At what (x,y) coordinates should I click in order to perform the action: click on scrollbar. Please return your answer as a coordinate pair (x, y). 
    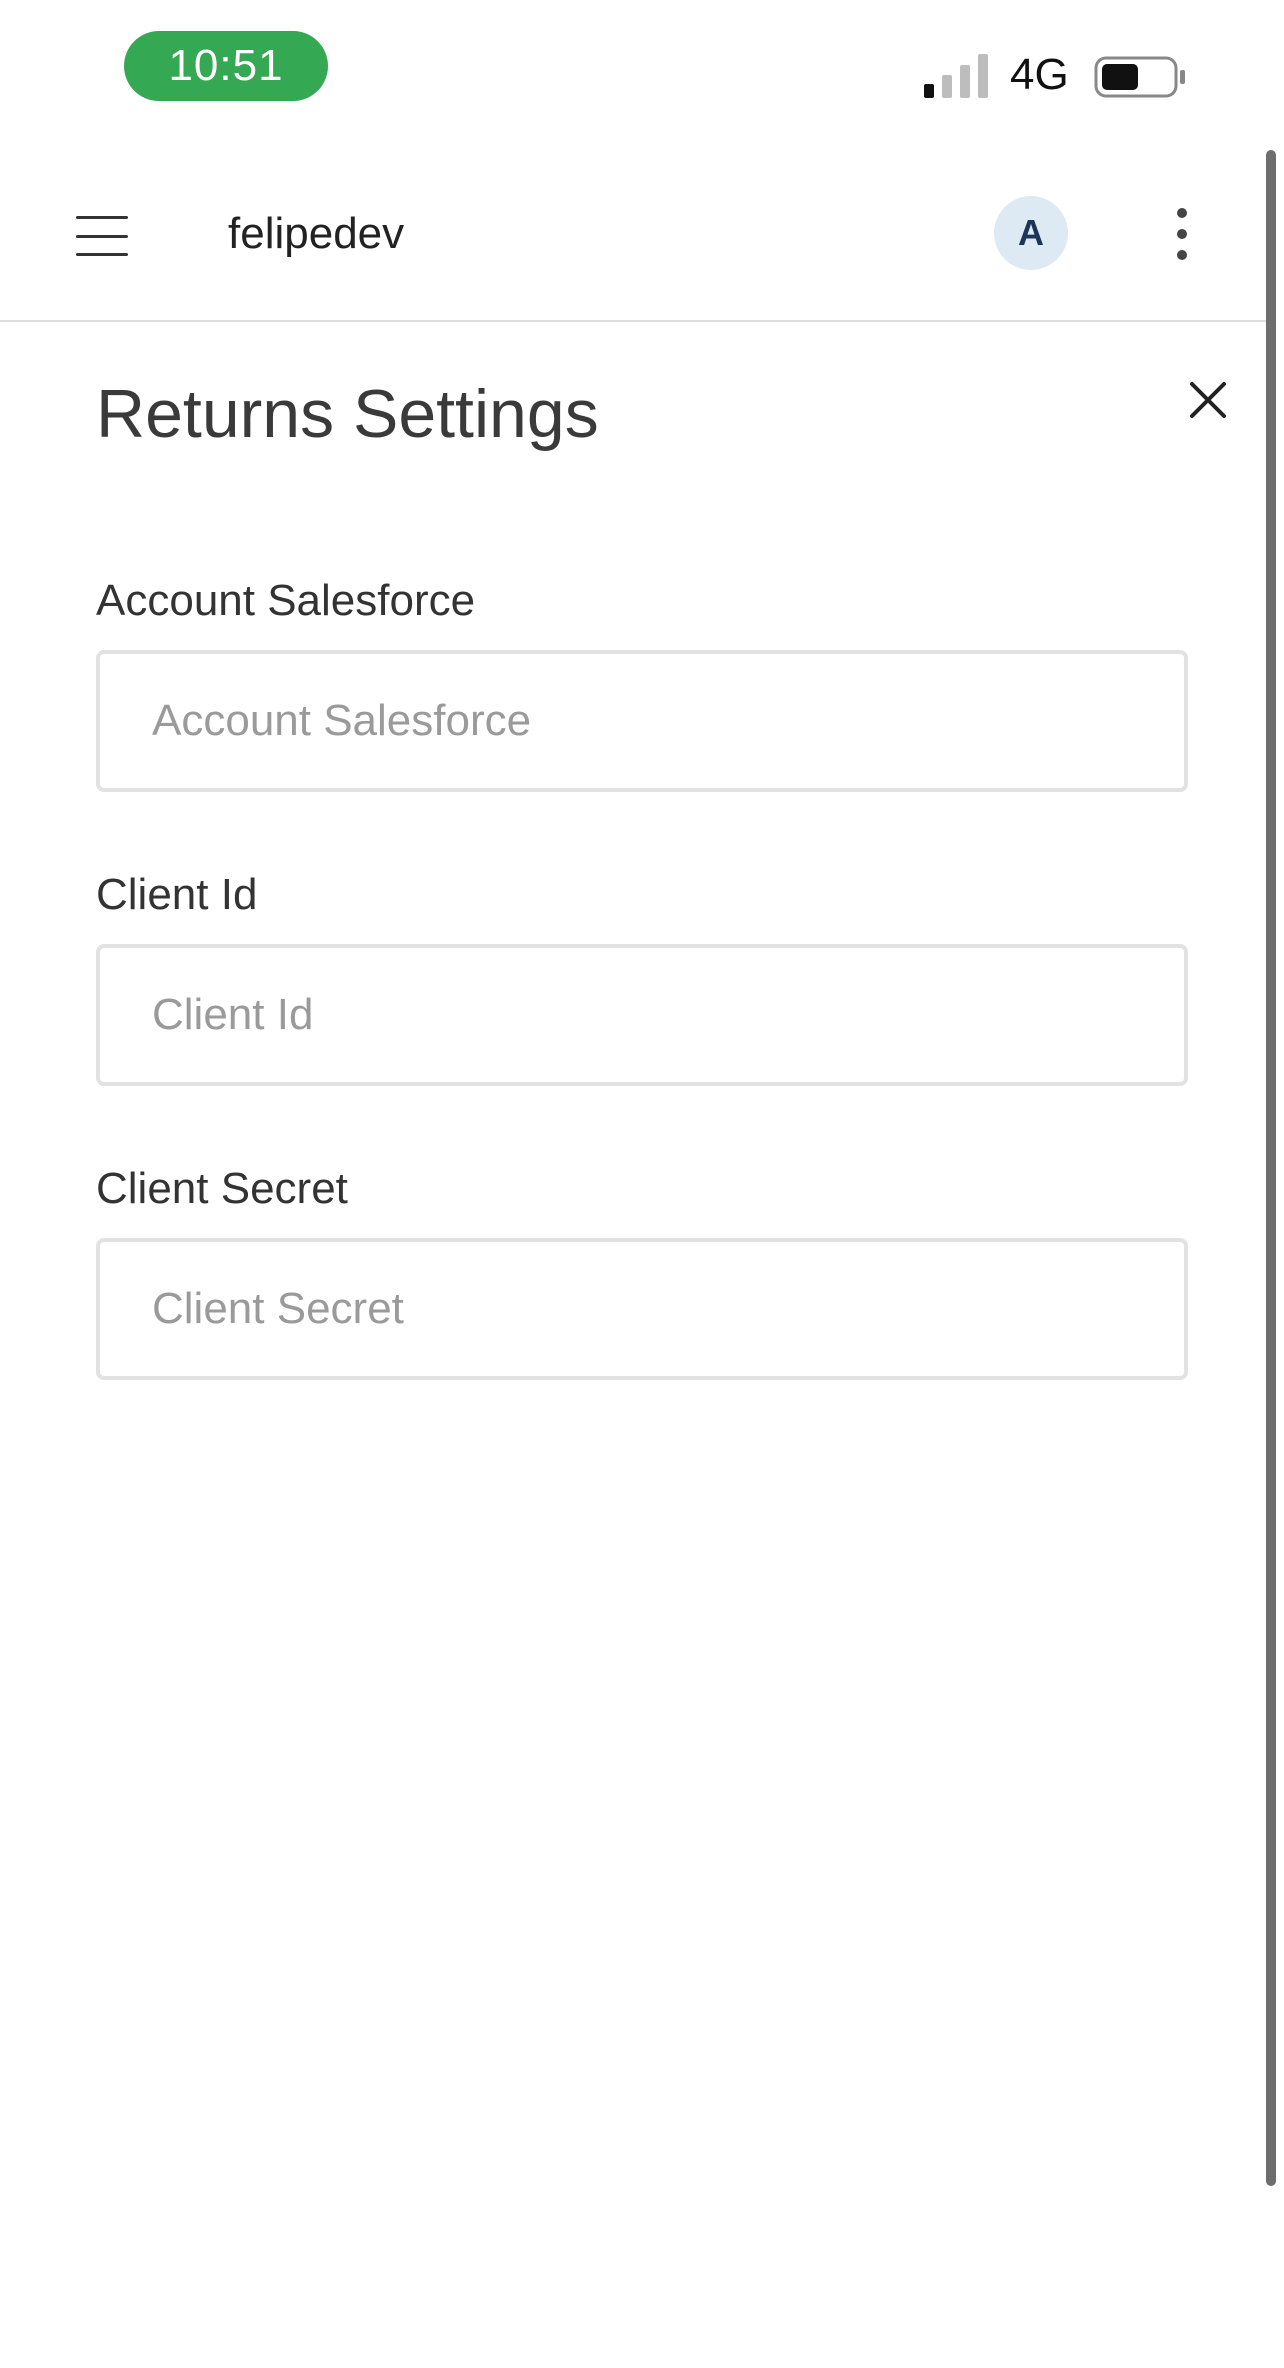
    Looking at the image, I should click on (1271, 1168).